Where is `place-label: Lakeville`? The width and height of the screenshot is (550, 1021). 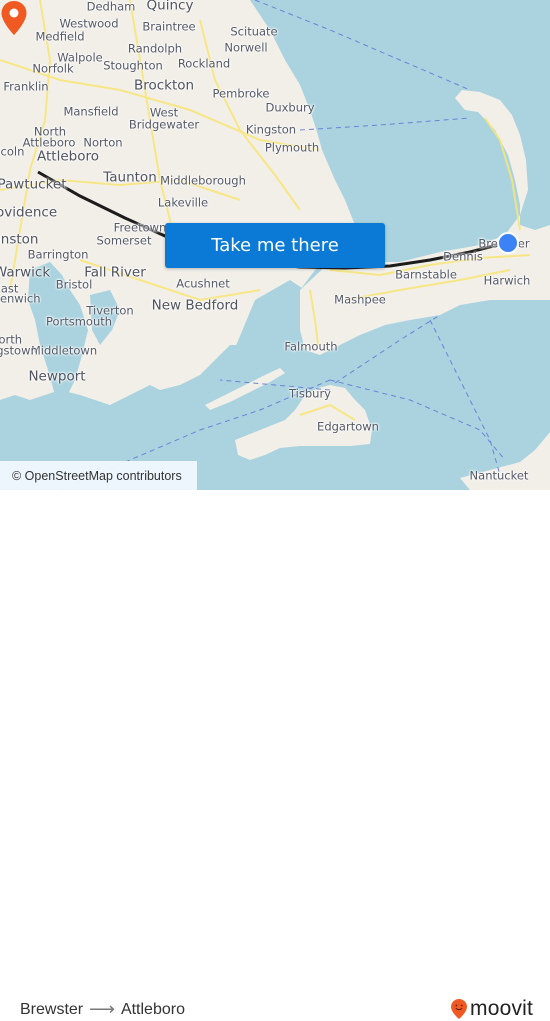 place-label: Lakeville is located at coordinates (183, 202).